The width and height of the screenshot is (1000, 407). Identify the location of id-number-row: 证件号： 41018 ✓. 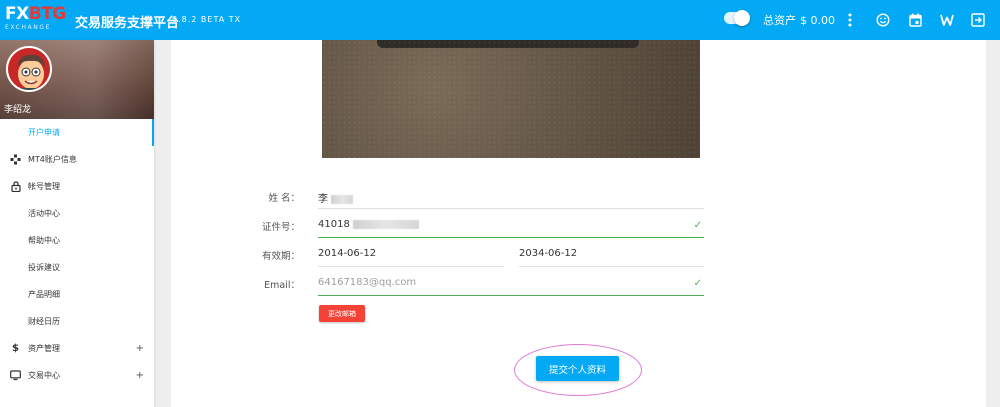
(469, 226).